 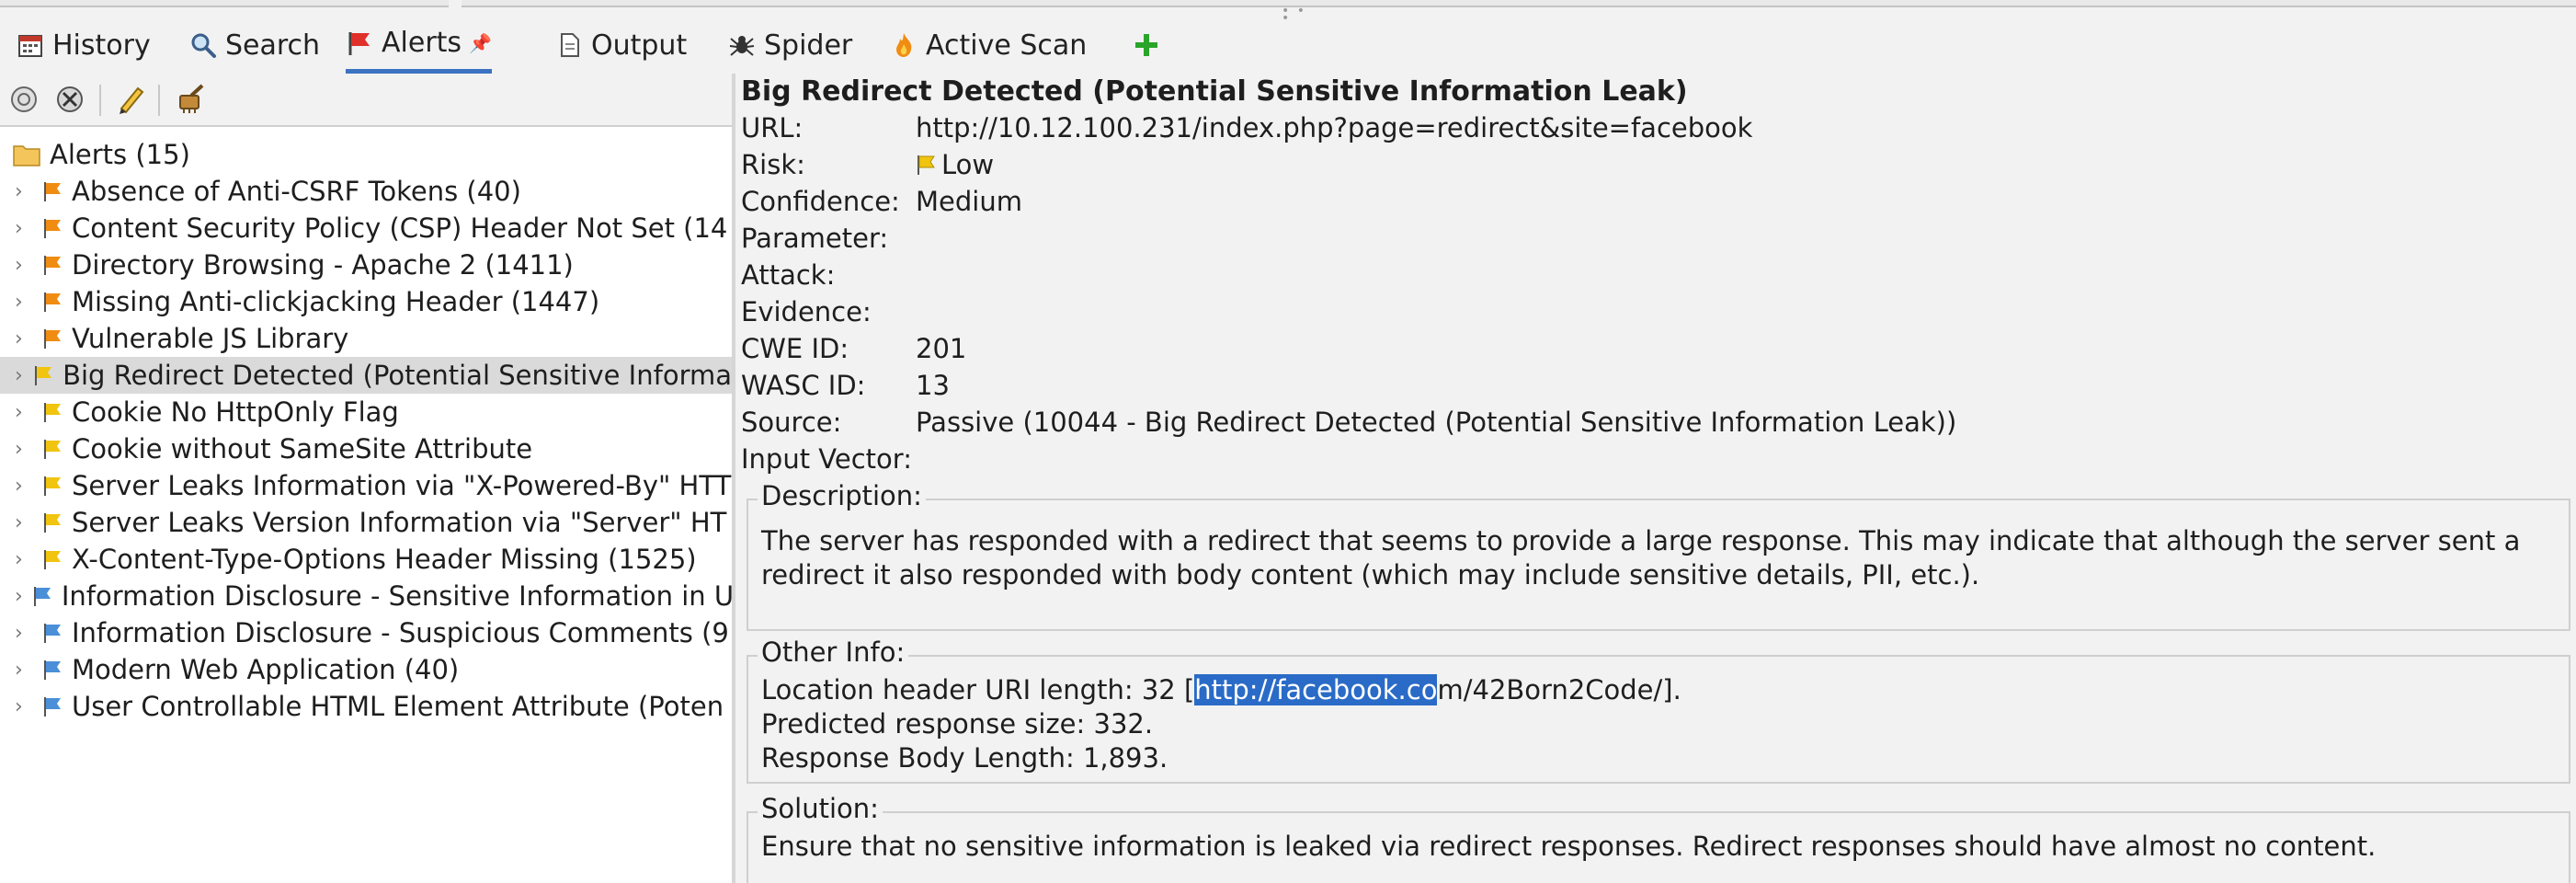 I want to click on tree-root-alerts: Alerts (15), so click(x=101, y=154).